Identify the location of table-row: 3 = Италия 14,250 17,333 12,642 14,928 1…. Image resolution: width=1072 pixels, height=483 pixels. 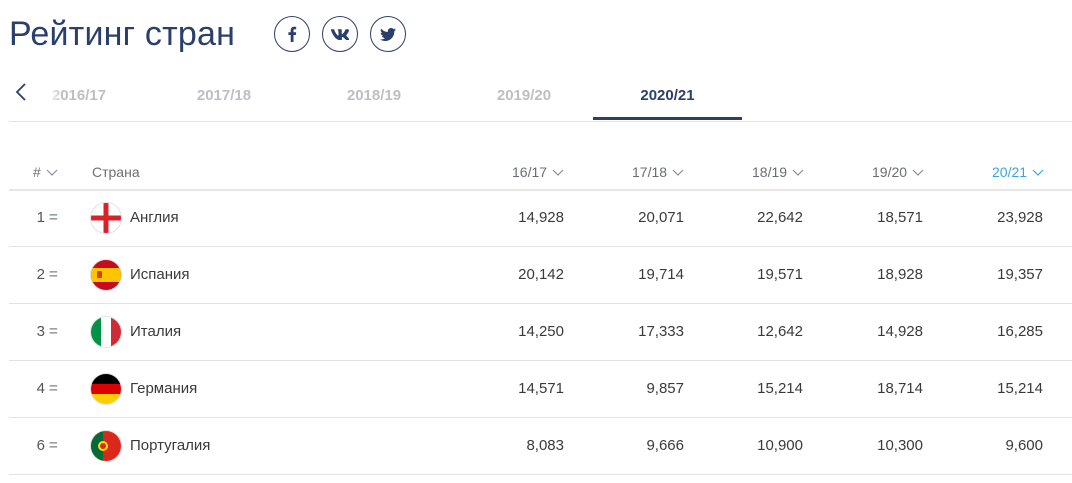
(540, 332).